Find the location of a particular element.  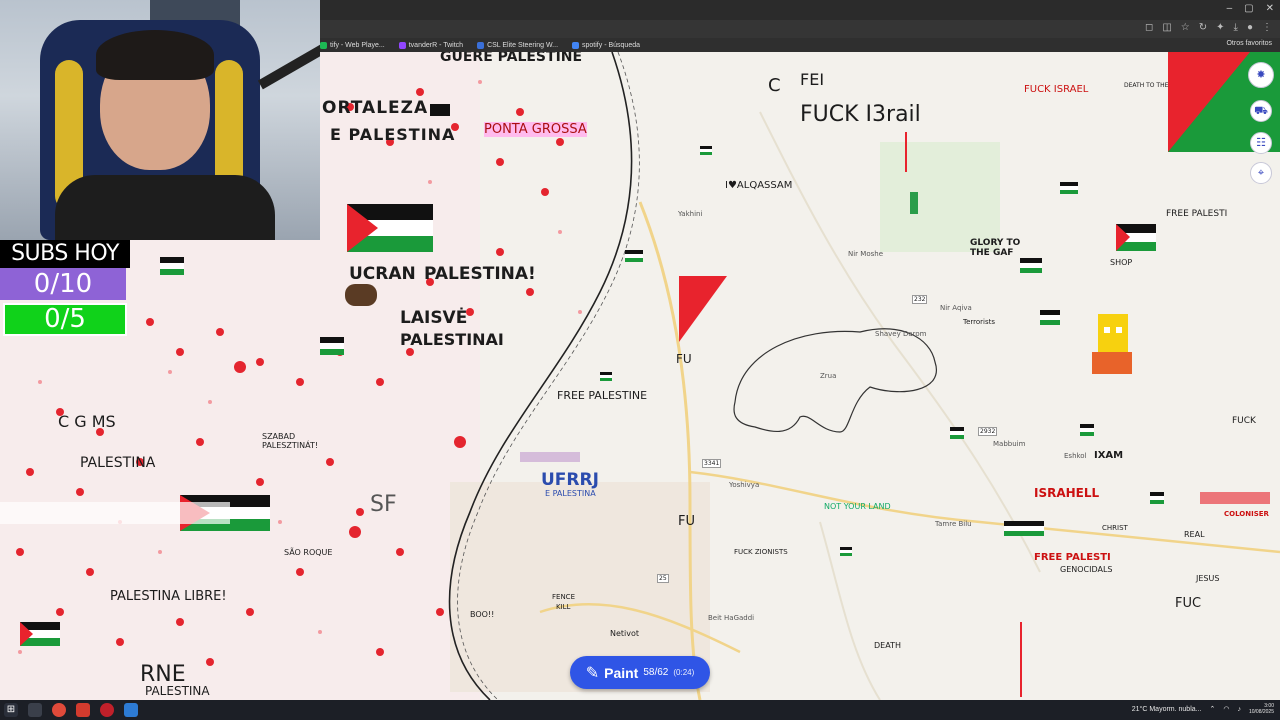

map-label-city: Mabbuim is located at coordinates (1009, 444).